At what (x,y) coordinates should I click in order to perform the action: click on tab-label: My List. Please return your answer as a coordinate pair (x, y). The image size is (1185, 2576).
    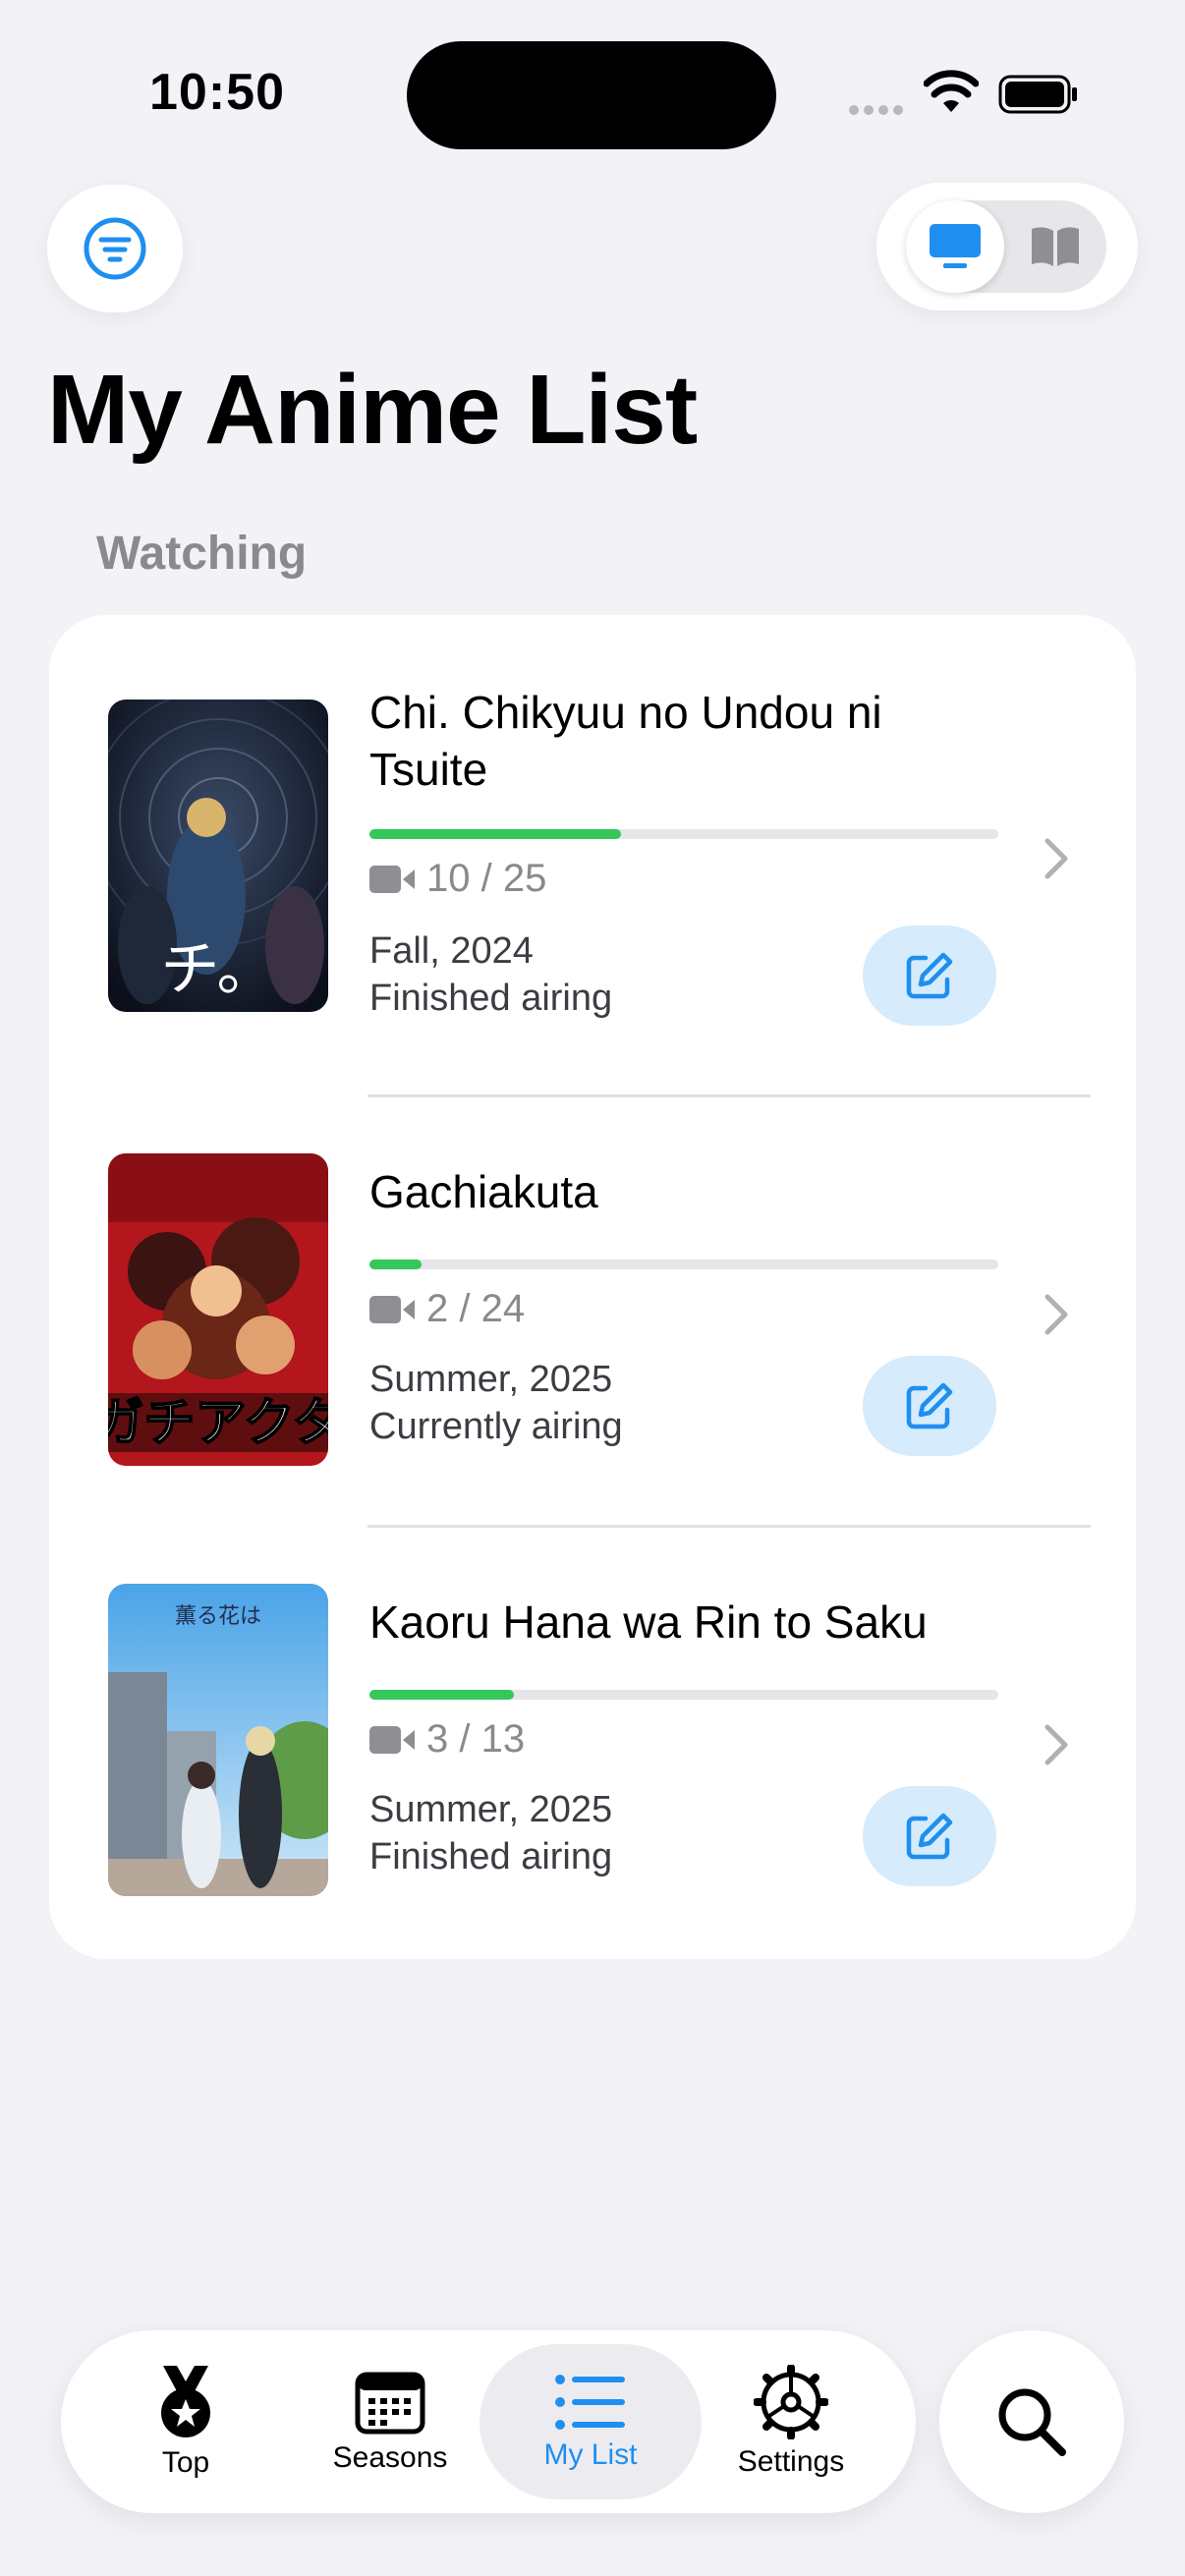
    Looking at the image, I should click on (591, 2454).